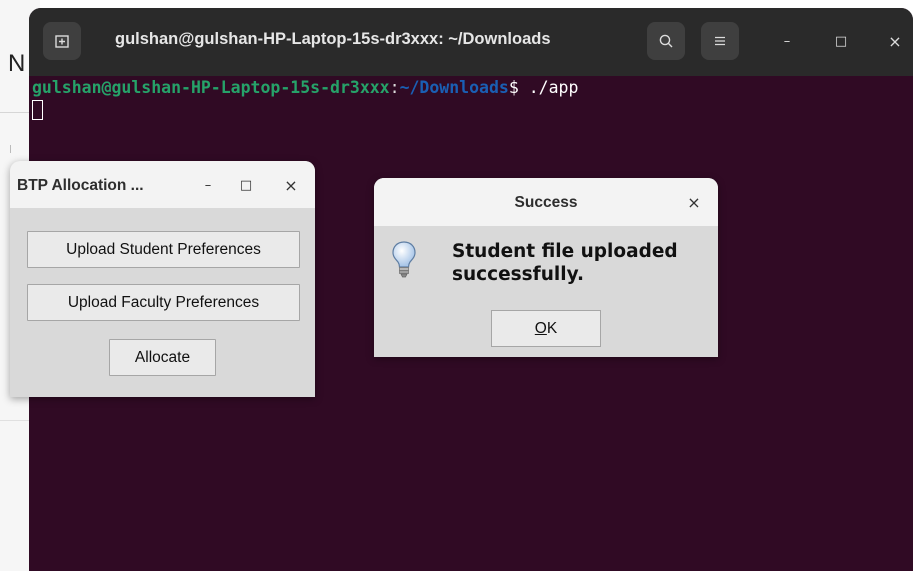 The width and height of the screenshot is (913, 571). I want to click on terminal-maximize-button: □, so click(841, 41).